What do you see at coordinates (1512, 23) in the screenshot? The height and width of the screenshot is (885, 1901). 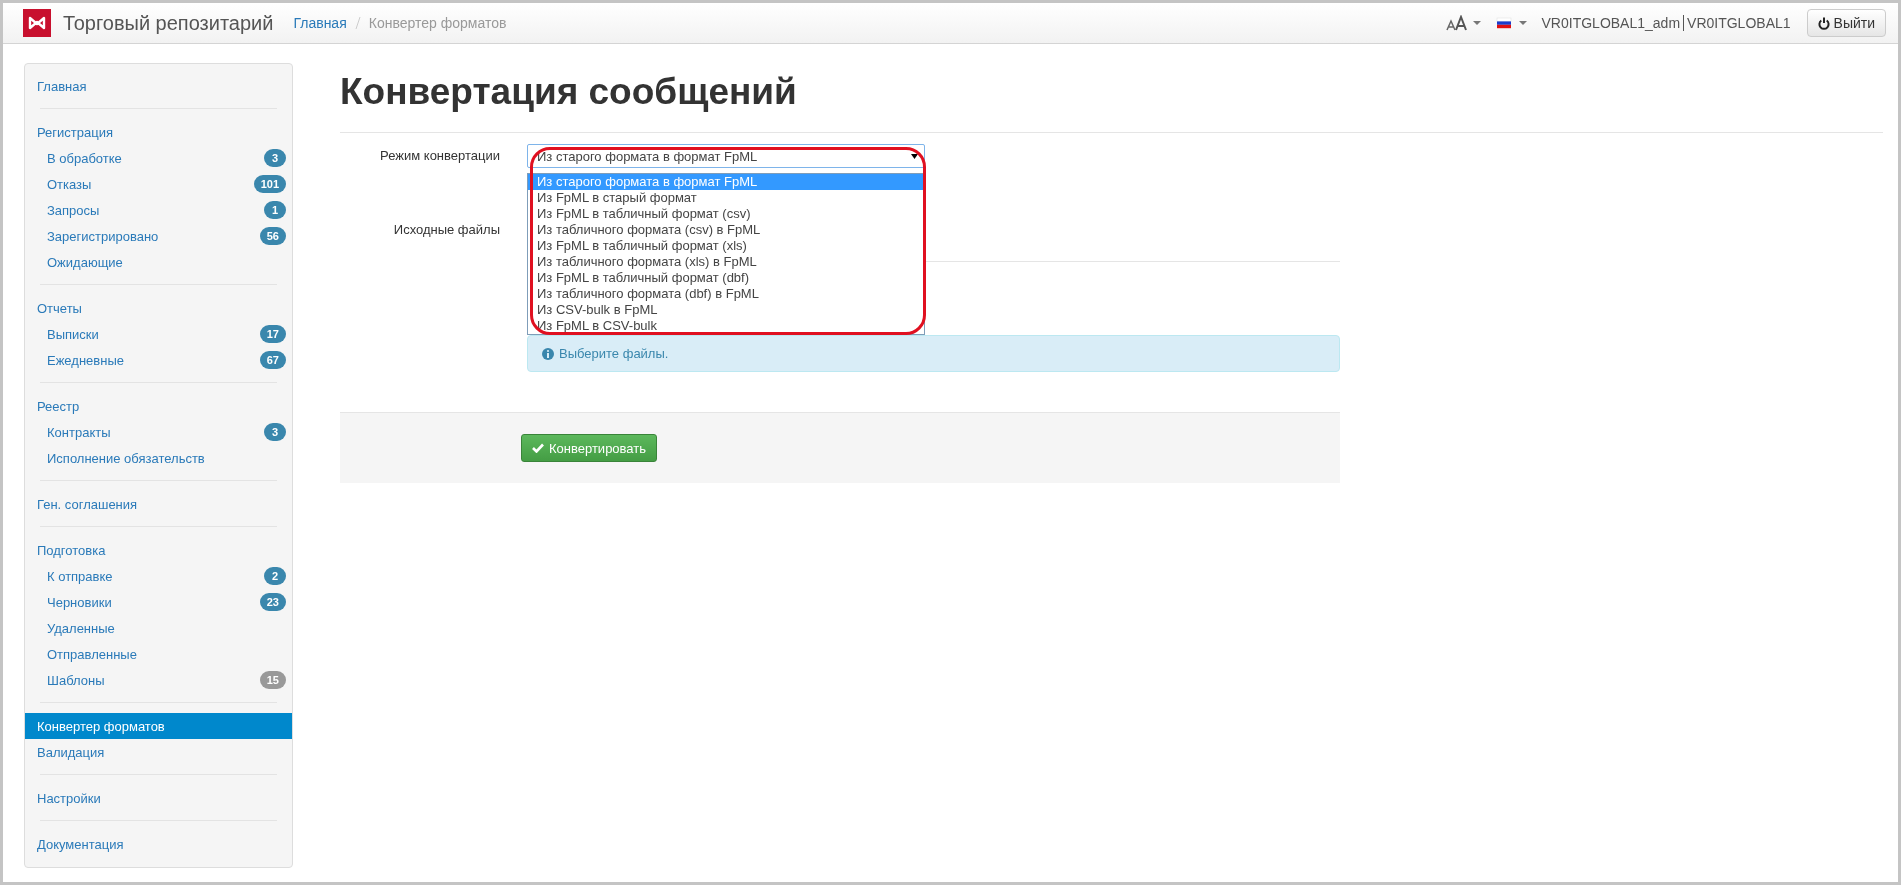 I see `flag-icon` at bounding box center [1512, 23].